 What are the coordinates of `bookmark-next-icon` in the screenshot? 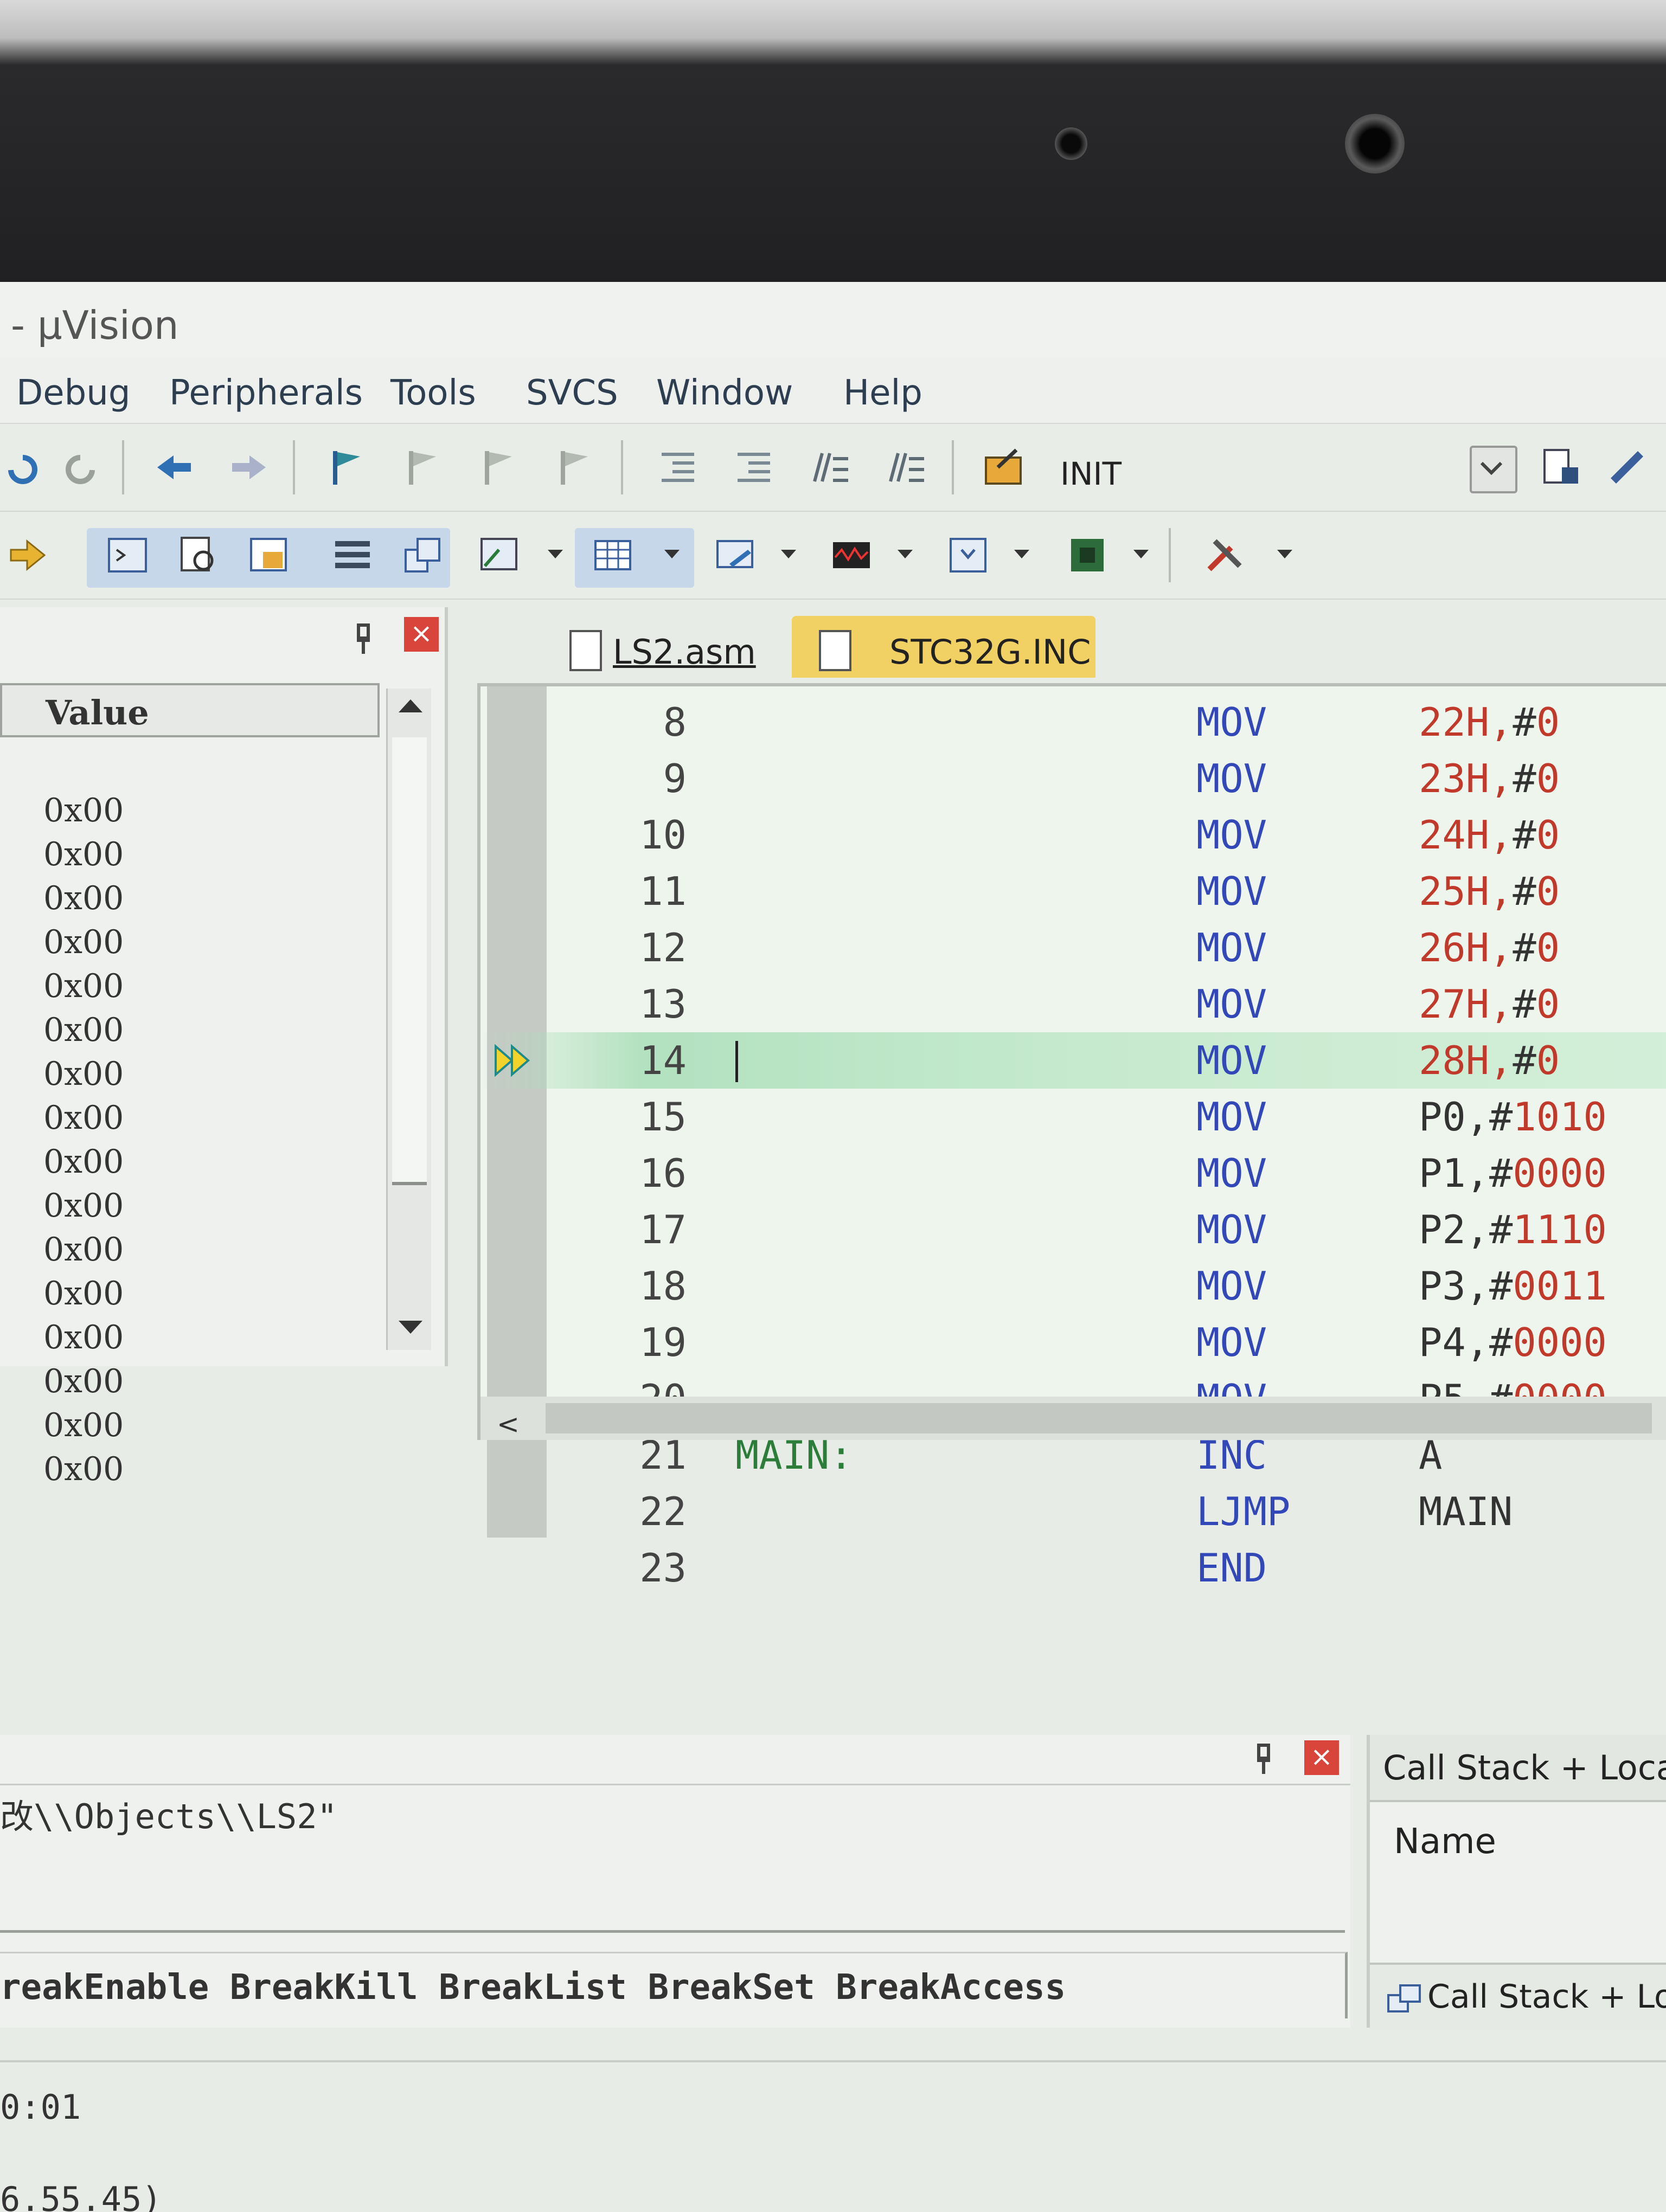 It's located at (499, 467).